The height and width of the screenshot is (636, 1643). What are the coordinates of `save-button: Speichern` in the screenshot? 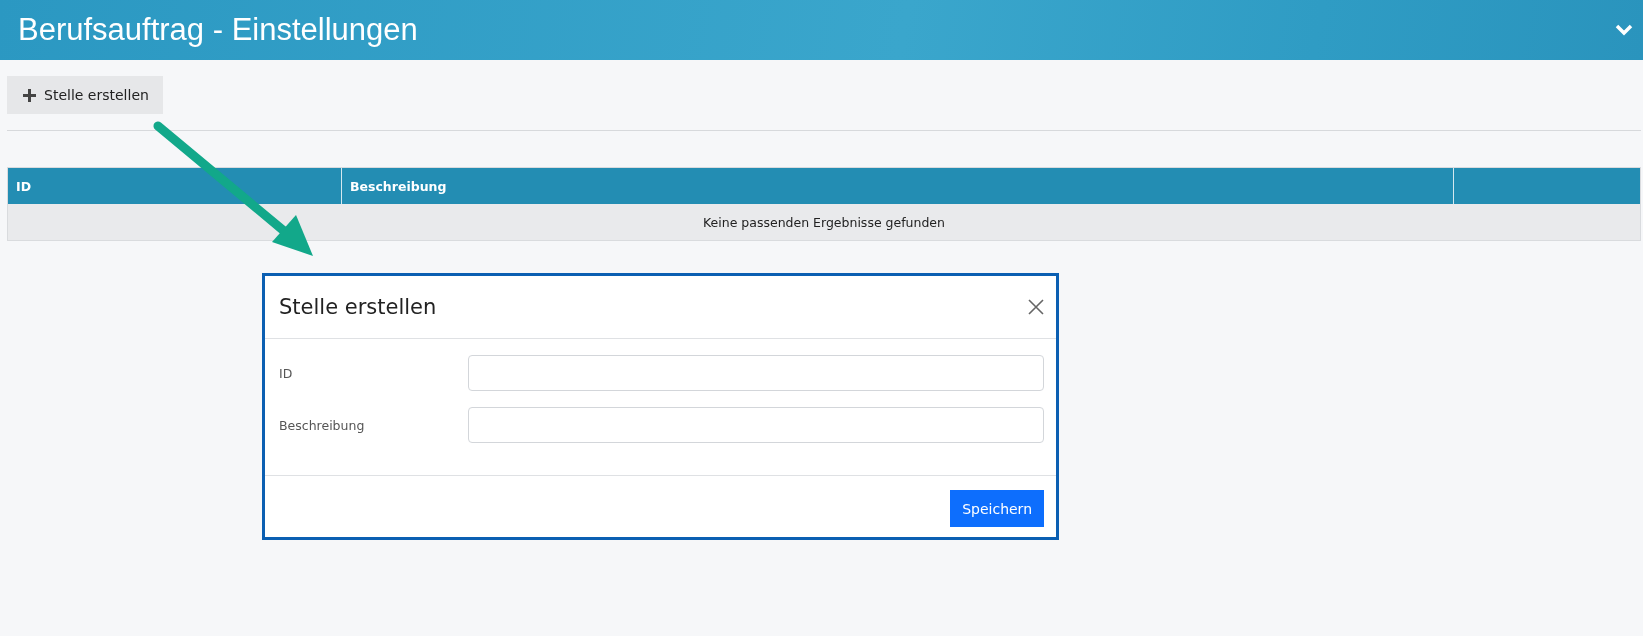 It's located at (997, 508).